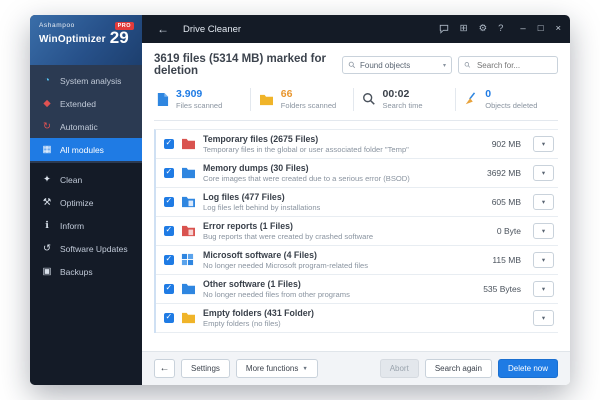 This screenshot has width=600, height=400. I want to click on stat-value: 66, so click(286, 94).